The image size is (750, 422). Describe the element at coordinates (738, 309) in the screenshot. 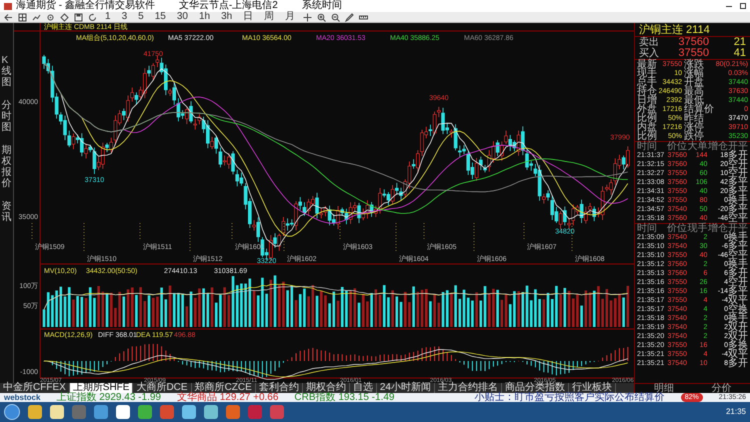

I see `trade-type: 空换` at that location.